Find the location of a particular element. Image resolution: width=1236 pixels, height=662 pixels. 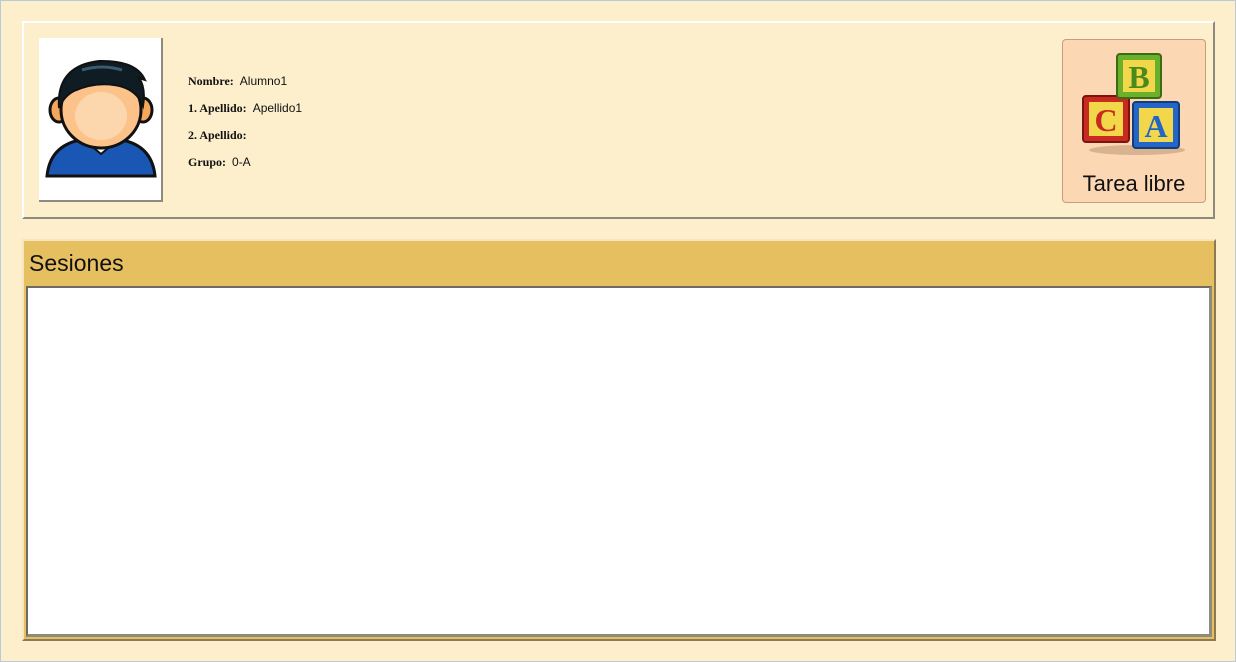

free-task-button: C A B Tarea libre is located at coordinates (1134, 121).